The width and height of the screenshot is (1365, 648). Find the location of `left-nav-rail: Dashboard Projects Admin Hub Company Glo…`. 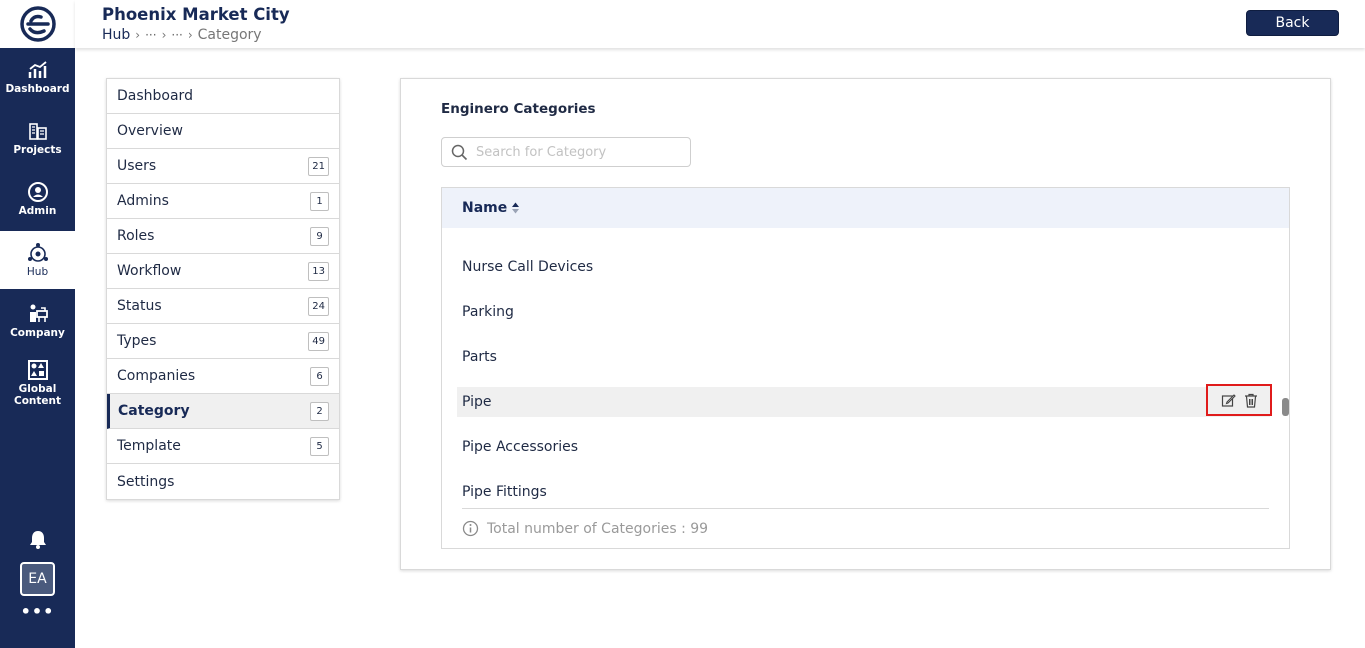

left-nav-rail: Dashboard Projects Admin Hub Company Glo… is located at coordinates (37, 324).